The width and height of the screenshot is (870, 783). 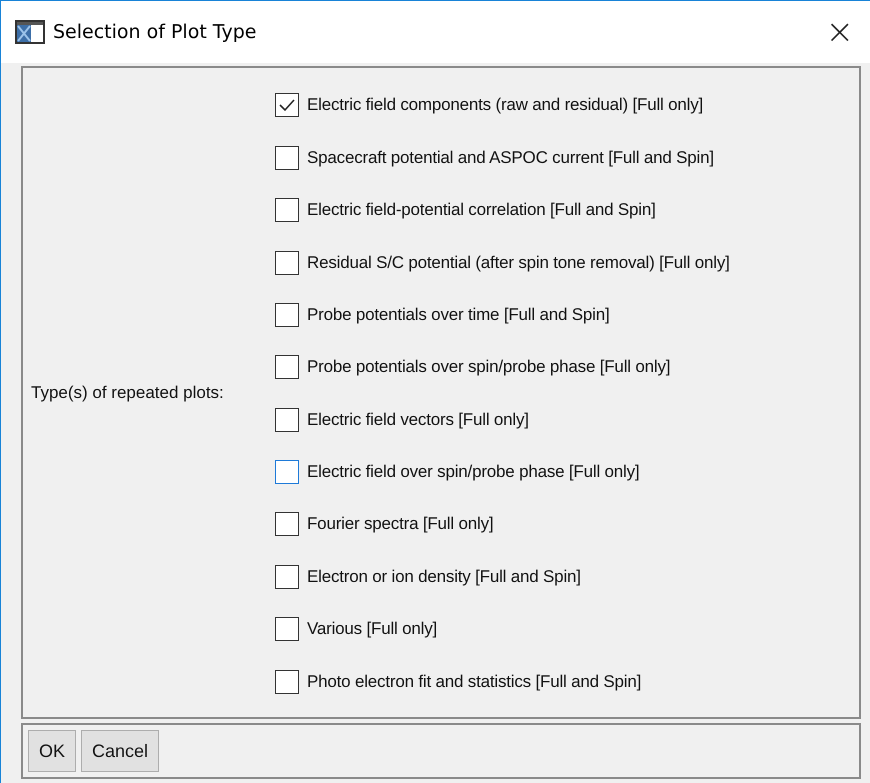 I want to click on checkbox-label: Electric field vectors [Full only], so click(x=418, y=420).